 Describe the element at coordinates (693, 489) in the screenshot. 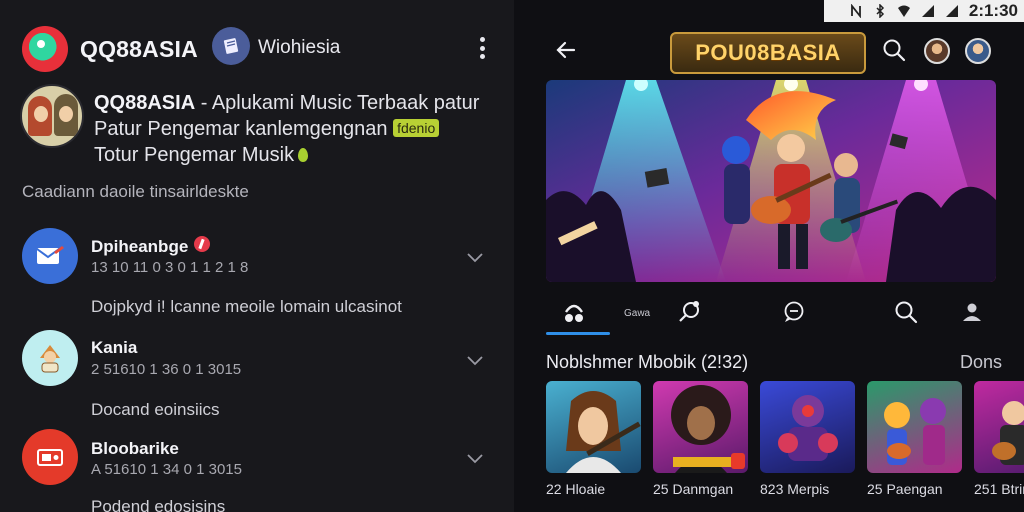

I see `album-caption: 25 Danmgan` at that location.